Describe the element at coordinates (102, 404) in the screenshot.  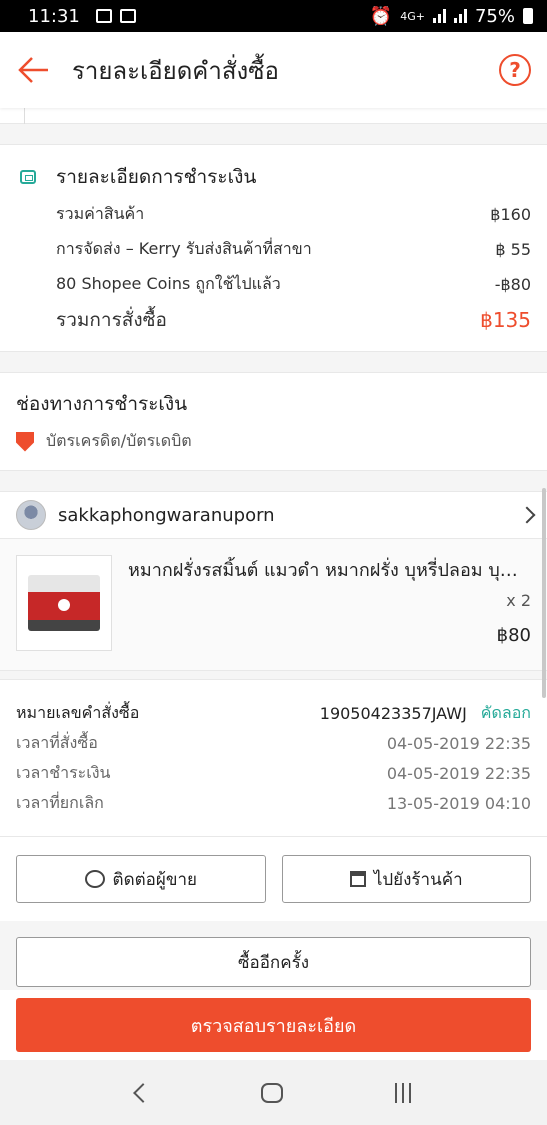
I see `payment-method-title: ช่องทางการชำระเงิน` at that location.